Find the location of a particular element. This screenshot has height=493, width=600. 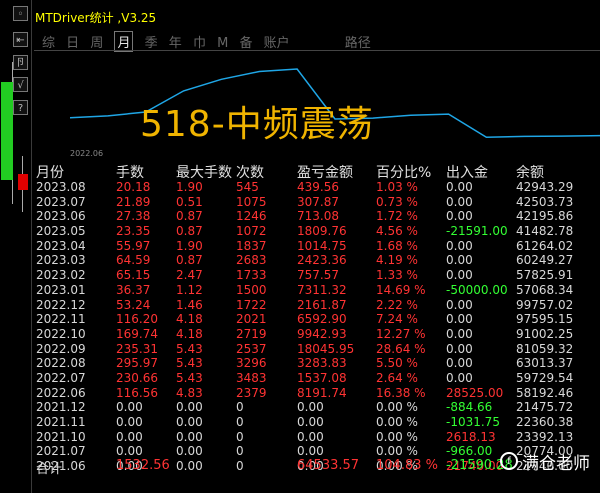

cell-max-lots: 0.87 is located at coordinates (189, 260).